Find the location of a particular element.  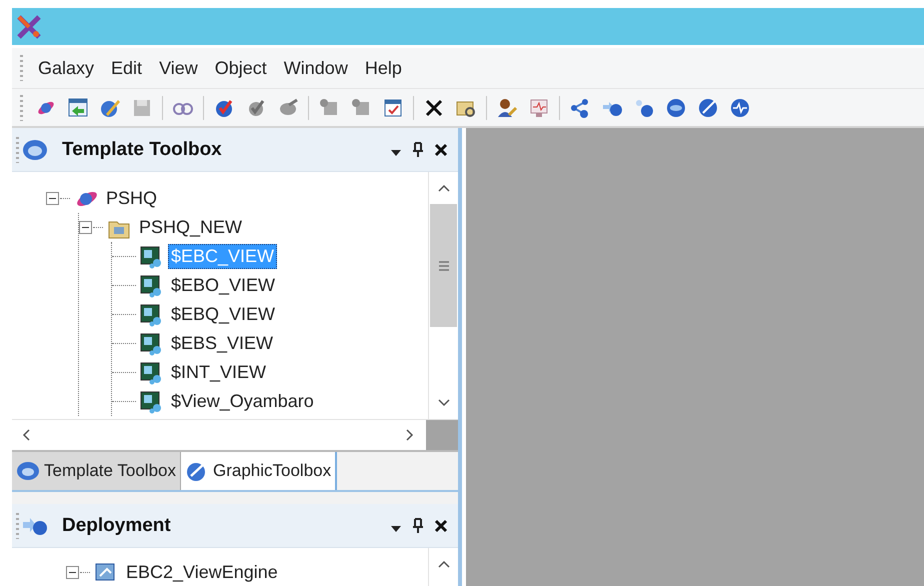

menu-item: Edit is located at coordinates (127, 68).